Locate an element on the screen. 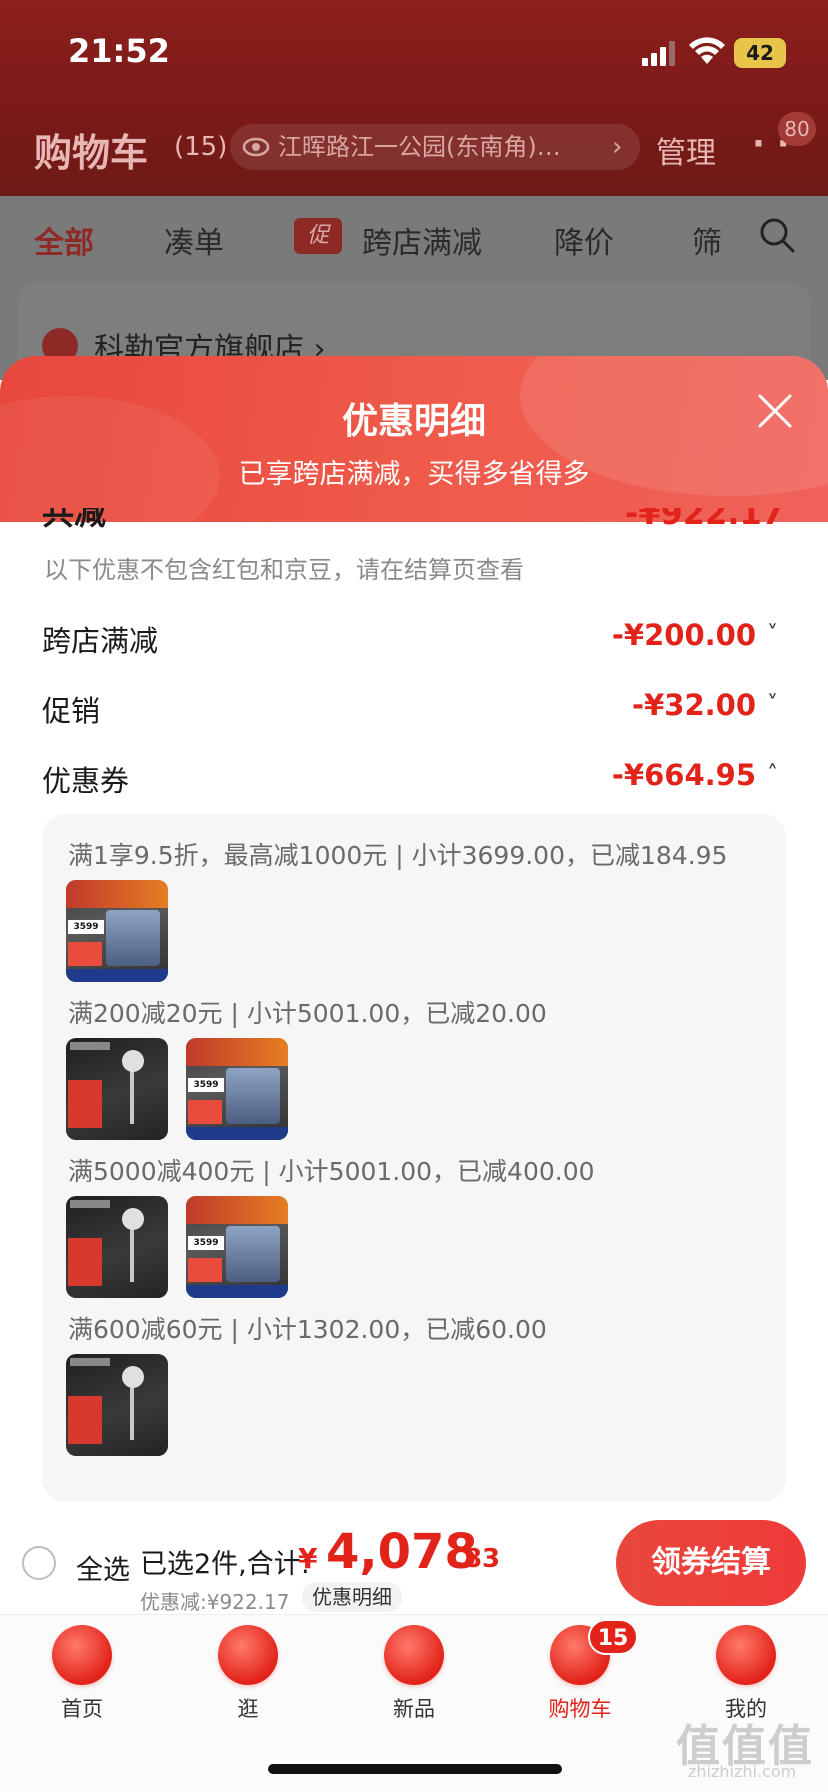  status-time: 21:52 is located at coordinates (119, 51).